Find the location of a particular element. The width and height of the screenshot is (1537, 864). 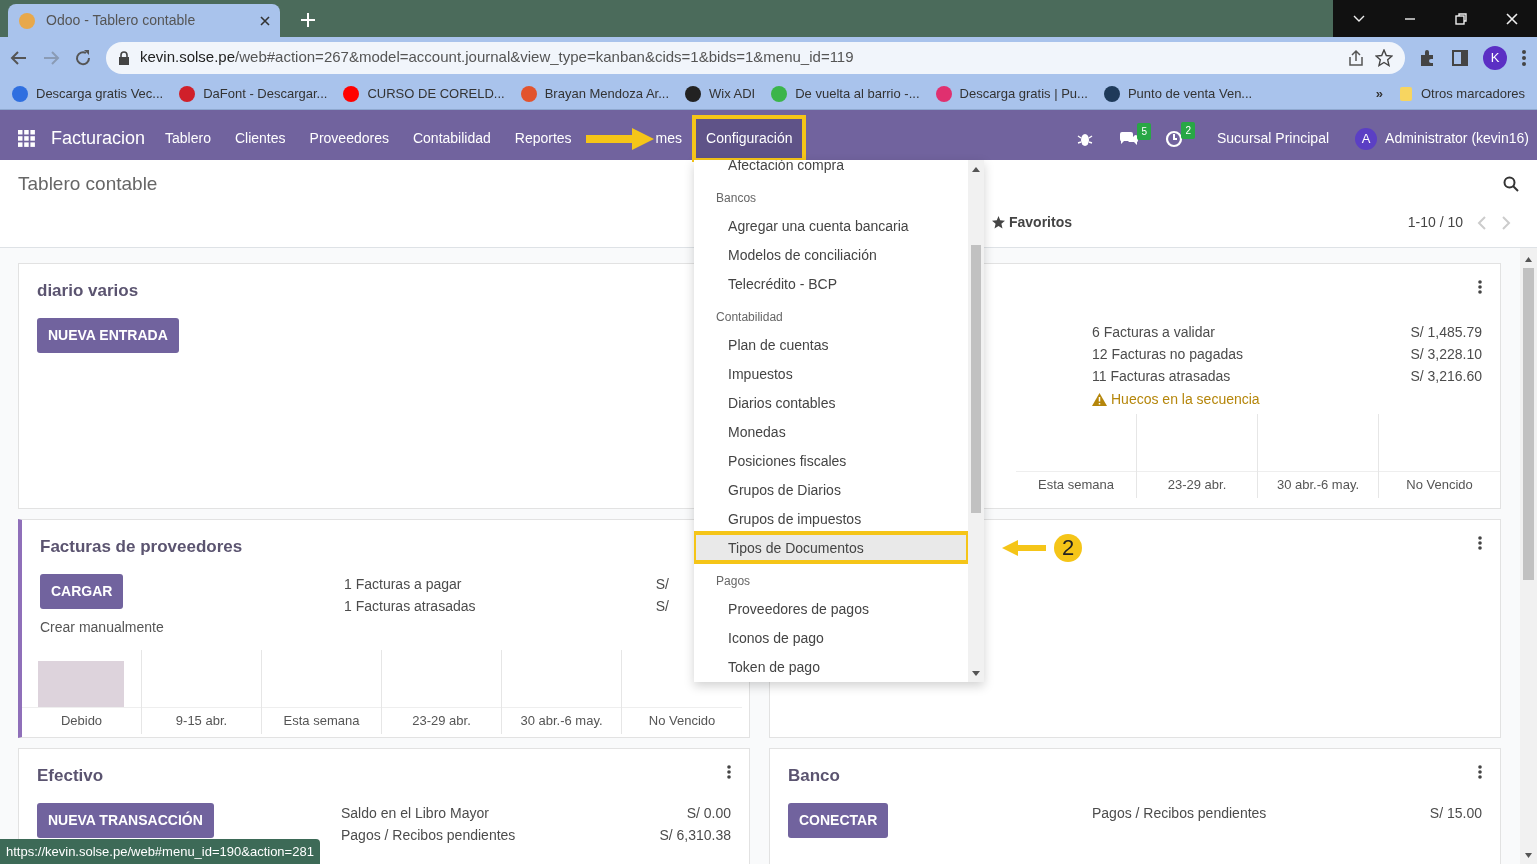

primary-button: NUEVA TRANSACCIÓN is located at coordinates (125, 820).